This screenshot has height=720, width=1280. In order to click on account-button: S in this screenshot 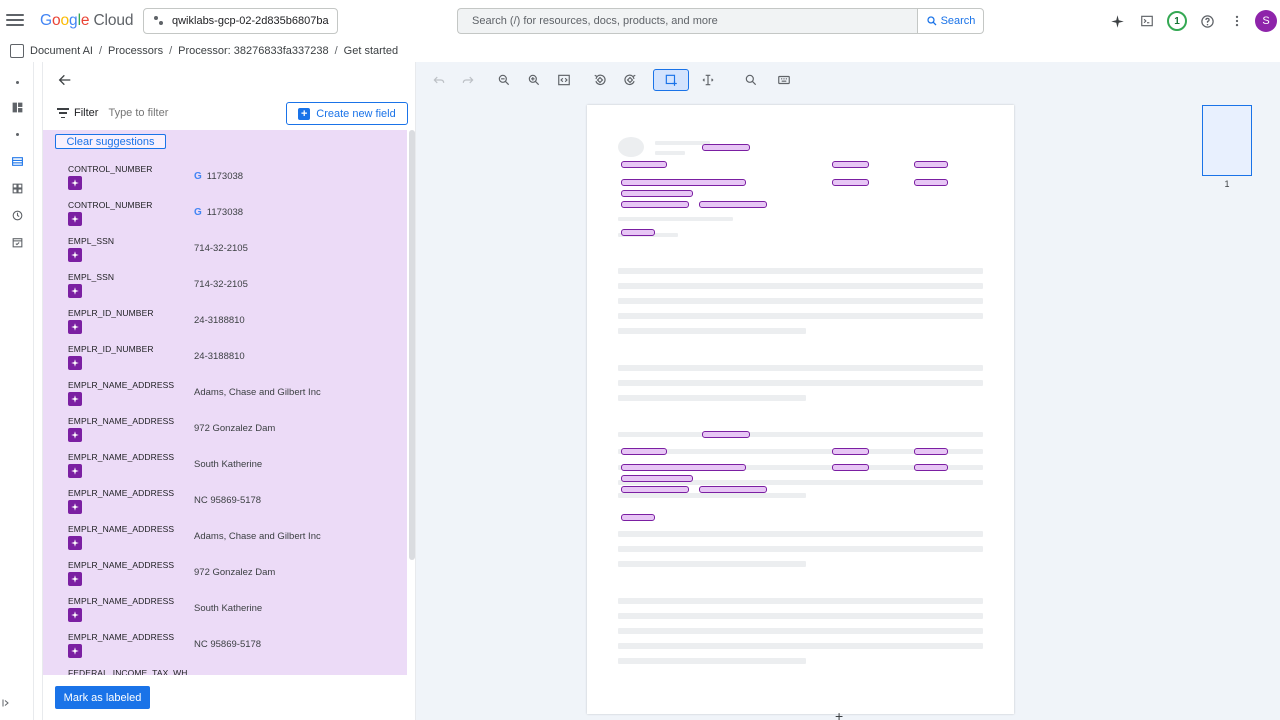, I will do `click(1267, 21)`.